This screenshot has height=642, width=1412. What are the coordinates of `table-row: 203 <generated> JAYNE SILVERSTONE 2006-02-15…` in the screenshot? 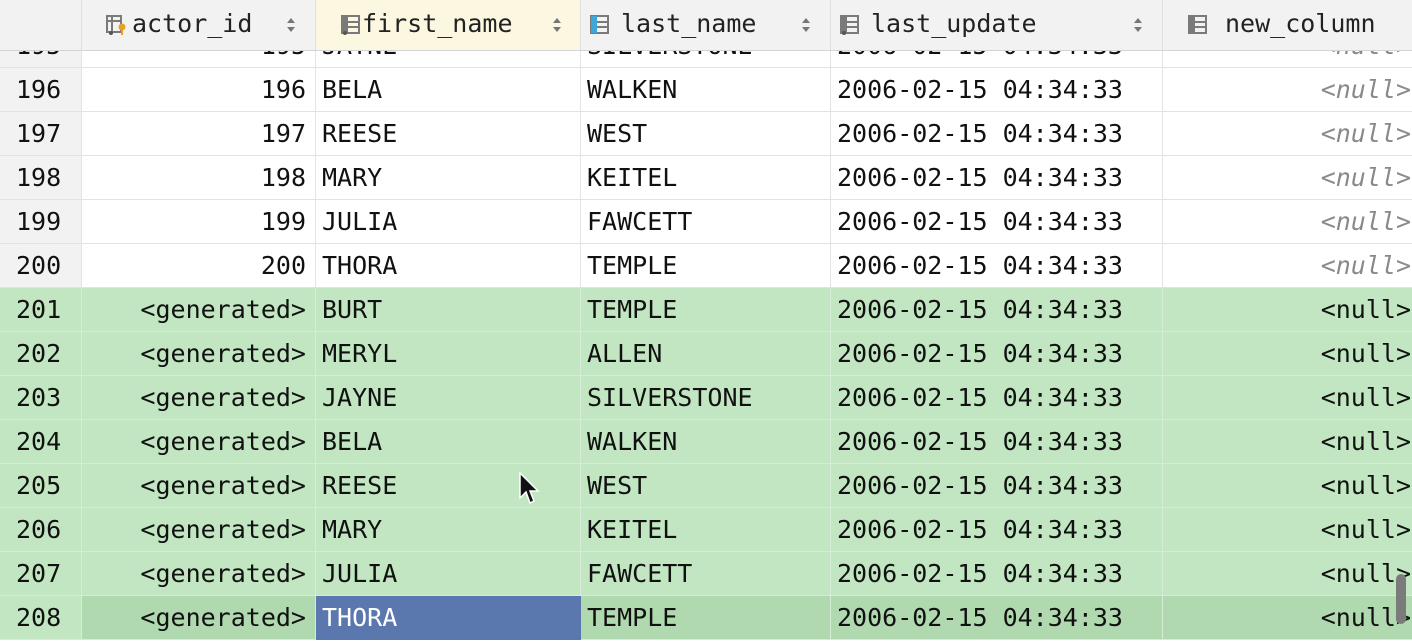 It's located at (706, 398).